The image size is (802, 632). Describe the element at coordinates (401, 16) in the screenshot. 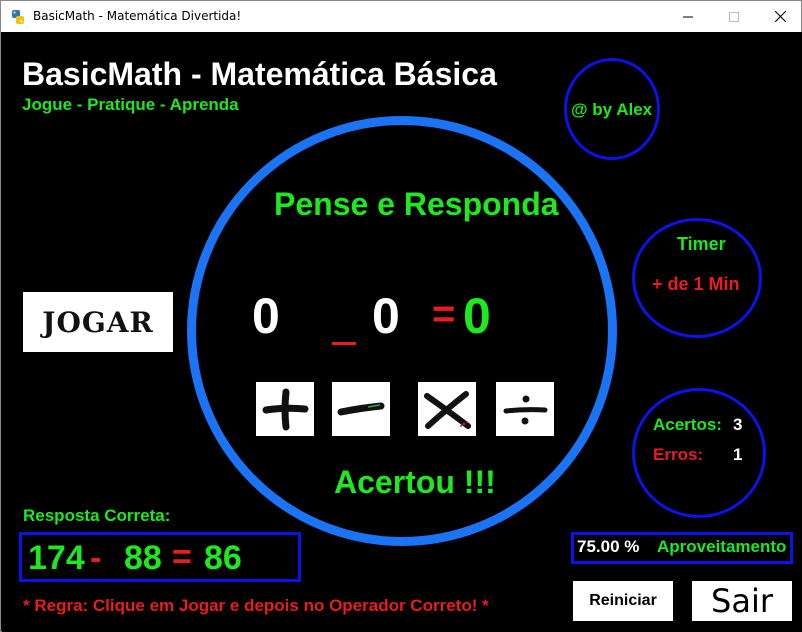

I see `title-bar: BasicMath - Matemática Divertida!` at that location.